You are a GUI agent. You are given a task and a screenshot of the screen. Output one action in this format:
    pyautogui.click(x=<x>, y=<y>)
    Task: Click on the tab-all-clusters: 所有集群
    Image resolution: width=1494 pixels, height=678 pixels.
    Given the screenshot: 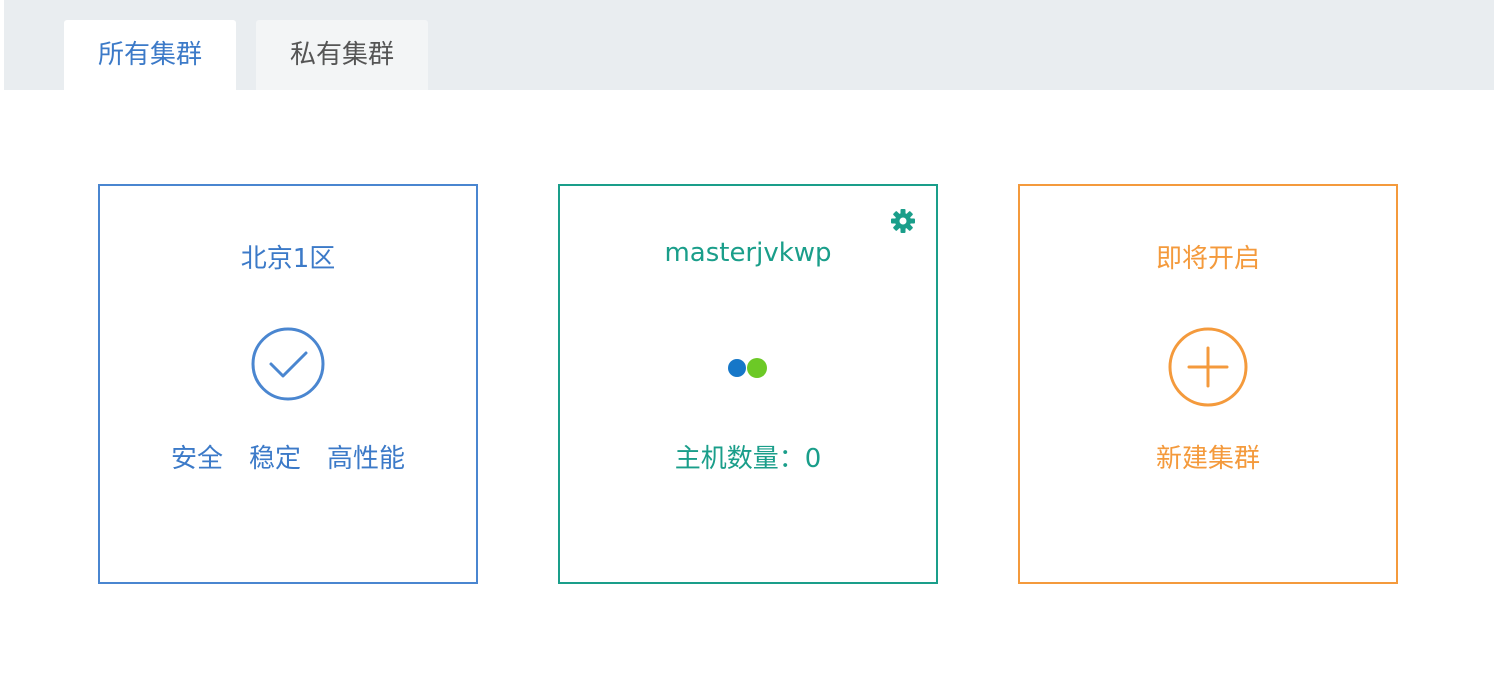 What is the action you would take?
    pyautogui.click(x=150, y=55)
    